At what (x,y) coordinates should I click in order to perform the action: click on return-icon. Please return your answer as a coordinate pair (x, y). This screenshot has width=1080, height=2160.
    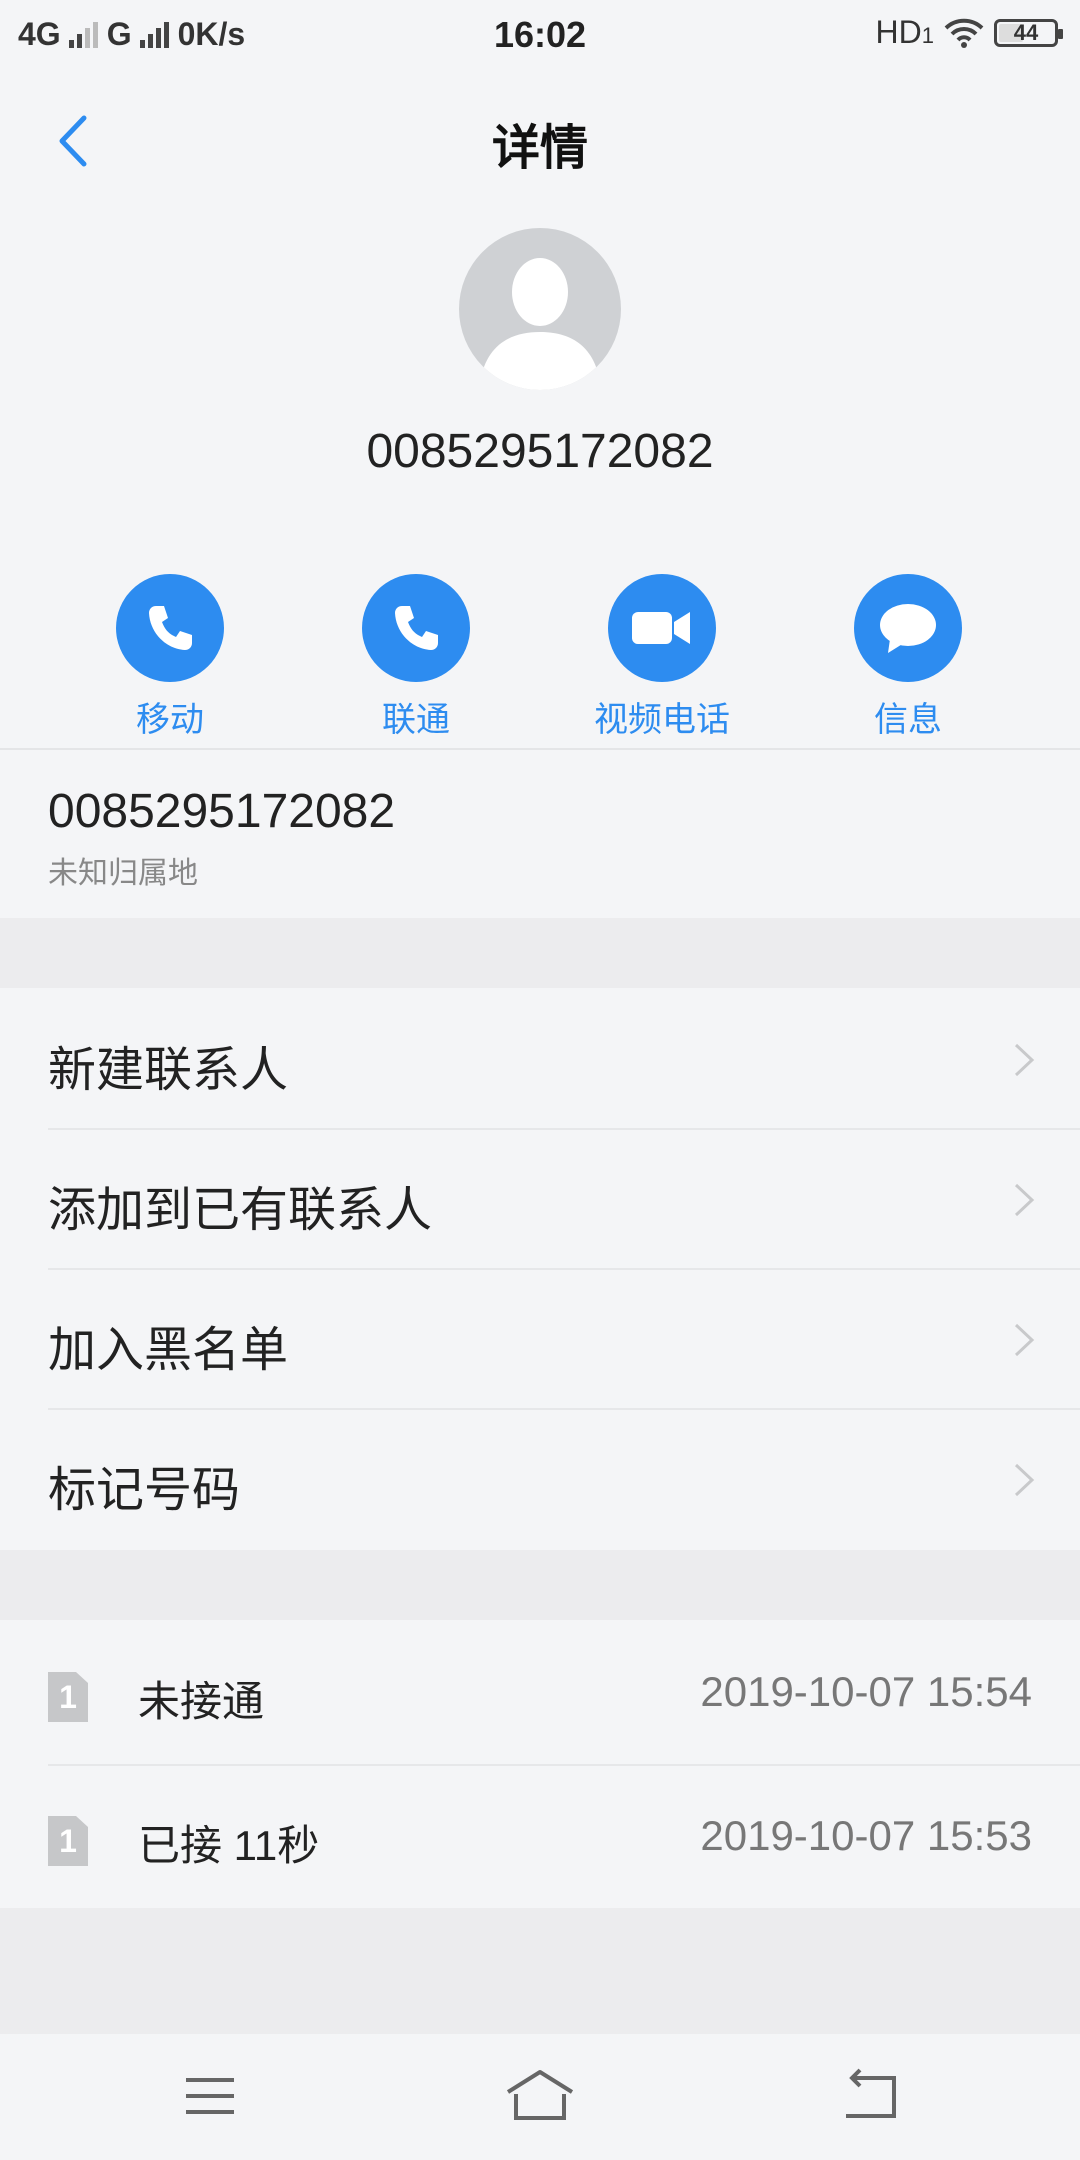
    Looking at the image, I should click on (871, 2093).